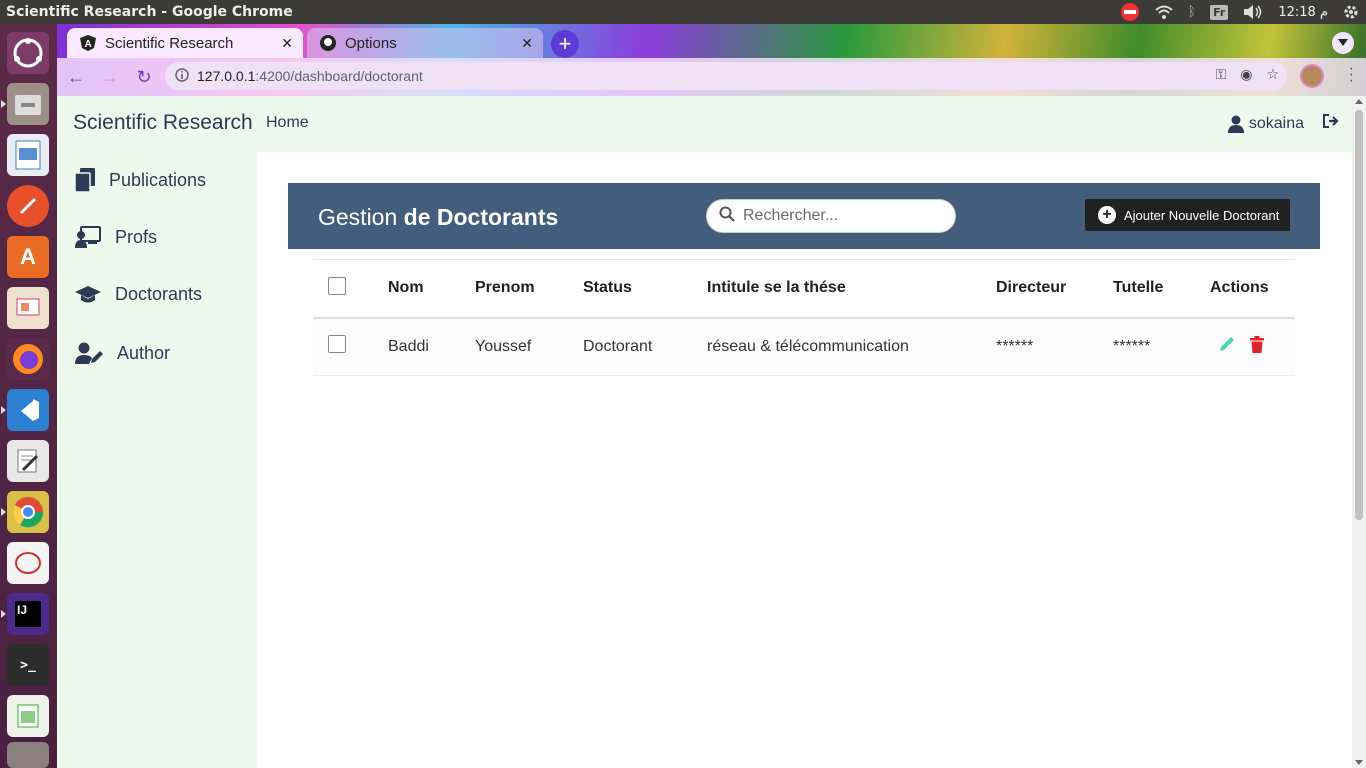 The width and height of the screenshot is (1366, 768). Describe the element at coordinates (28, 665) in the screenshot. I see `terminal-icon: >_` at that location.